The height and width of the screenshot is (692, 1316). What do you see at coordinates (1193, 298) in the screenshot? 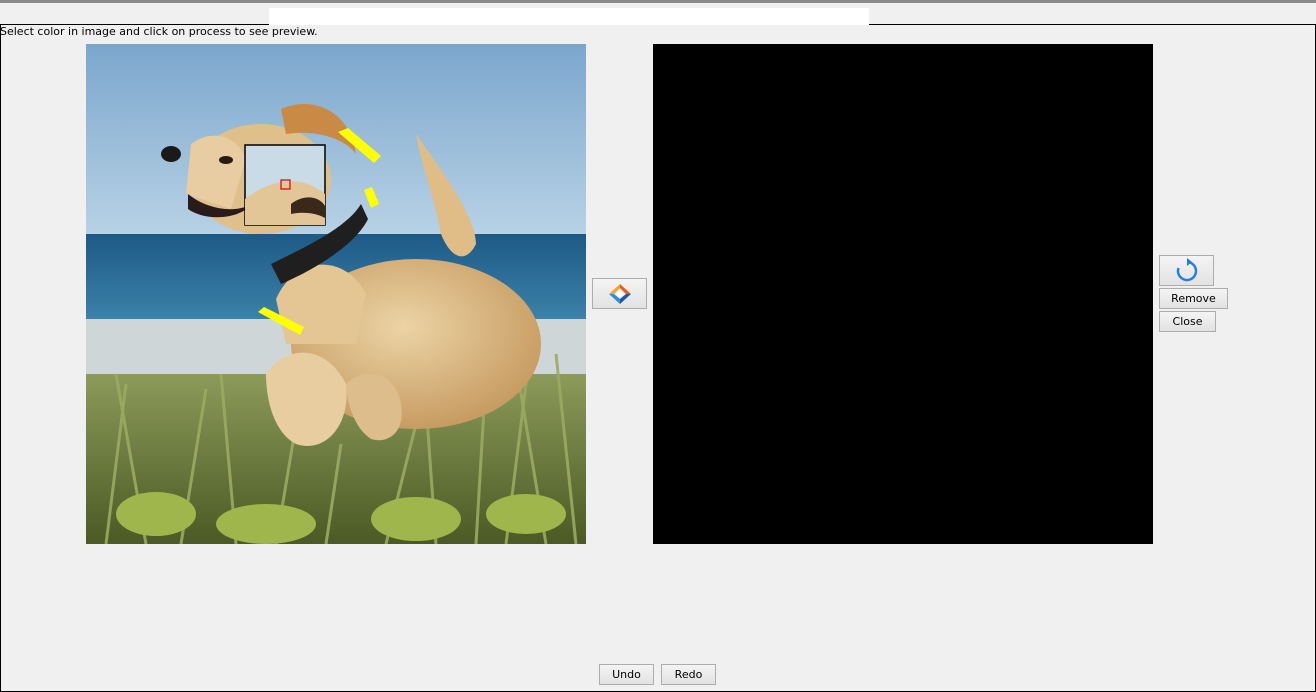
I see `remove-button: Remove` at bounding box center [1193, 298].